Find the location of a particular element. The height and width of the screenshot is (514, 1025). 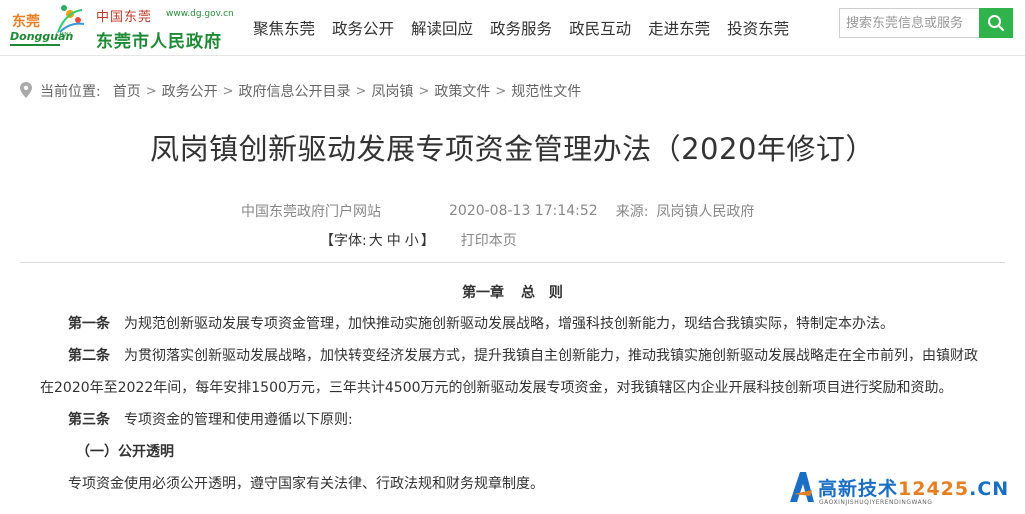

watermark-text: 高新技术12425.CN is located at coordinates (913, 487).